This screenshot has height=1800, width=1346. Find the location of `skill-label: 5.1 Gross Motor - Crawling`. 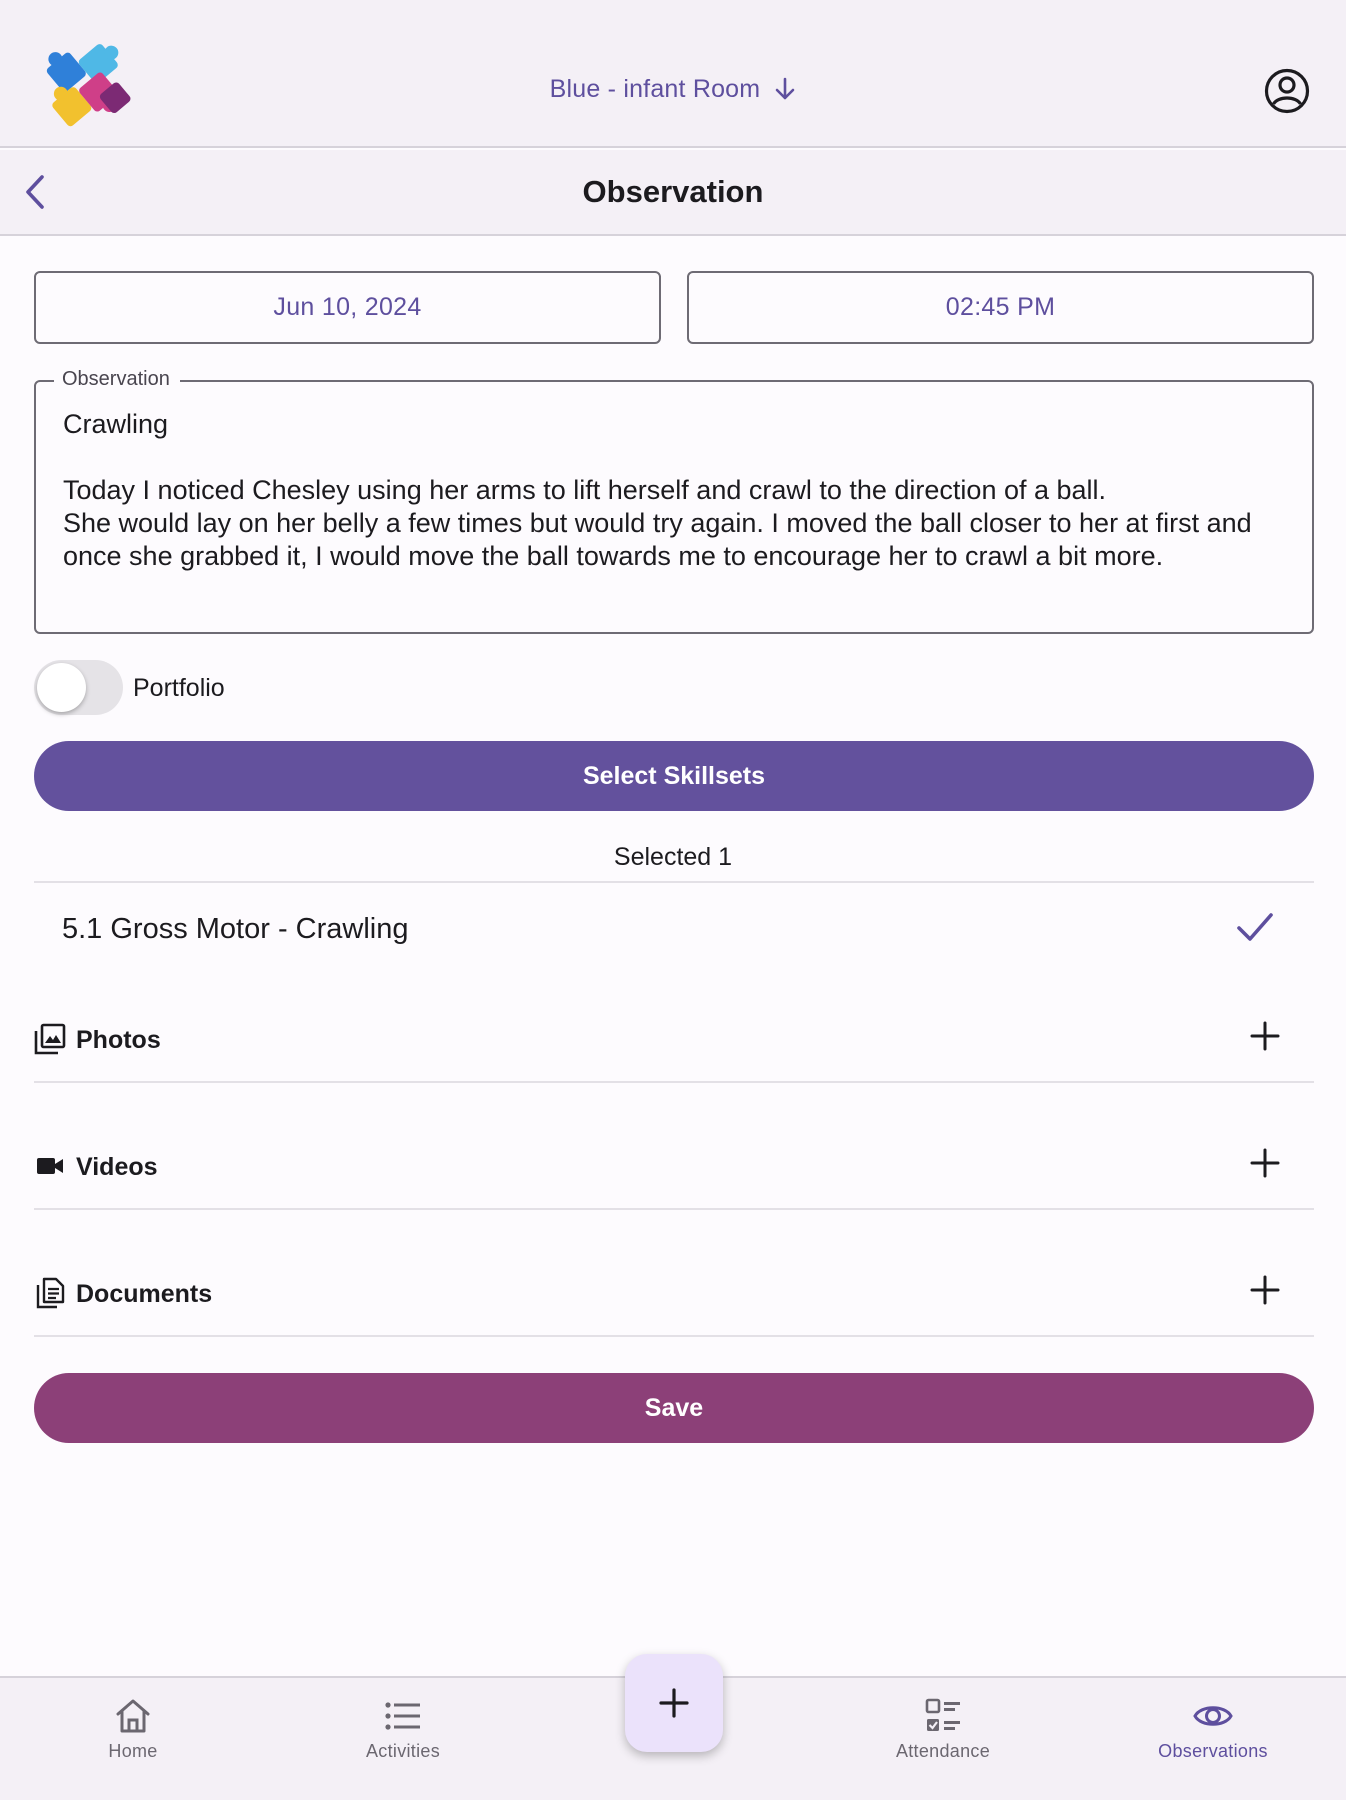

skill-label: 5.1 Gross Motor - Crawling is located at coordinates (235, 929).